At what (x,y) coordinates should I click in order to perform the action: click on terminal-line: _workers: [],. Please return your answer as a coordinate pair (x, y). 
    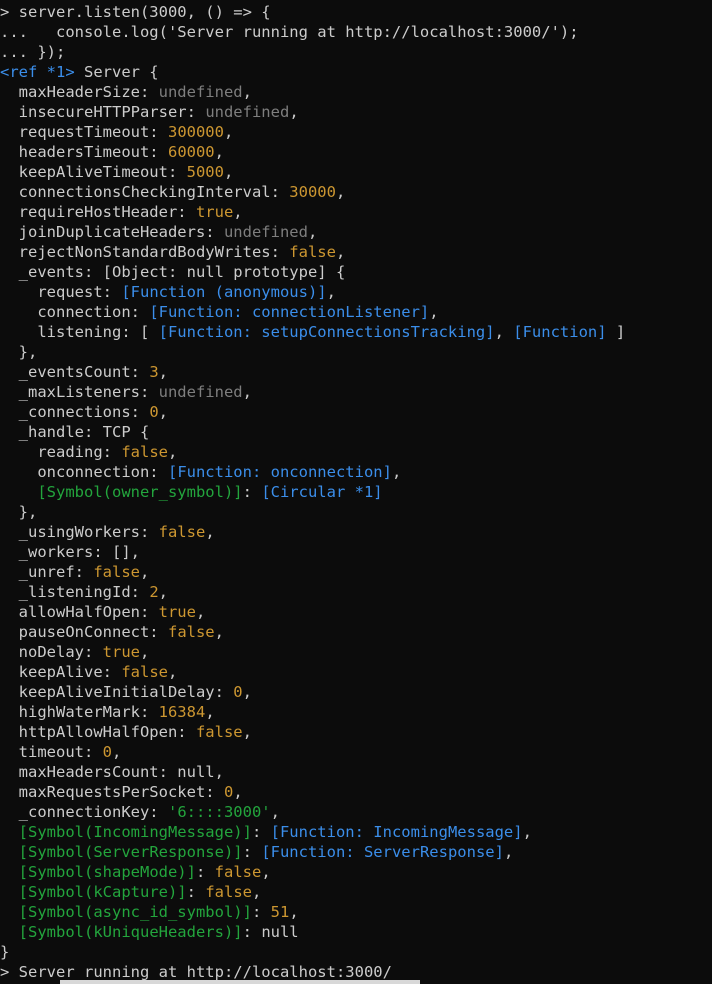
    Looking at the image, I should click on (356, 552).